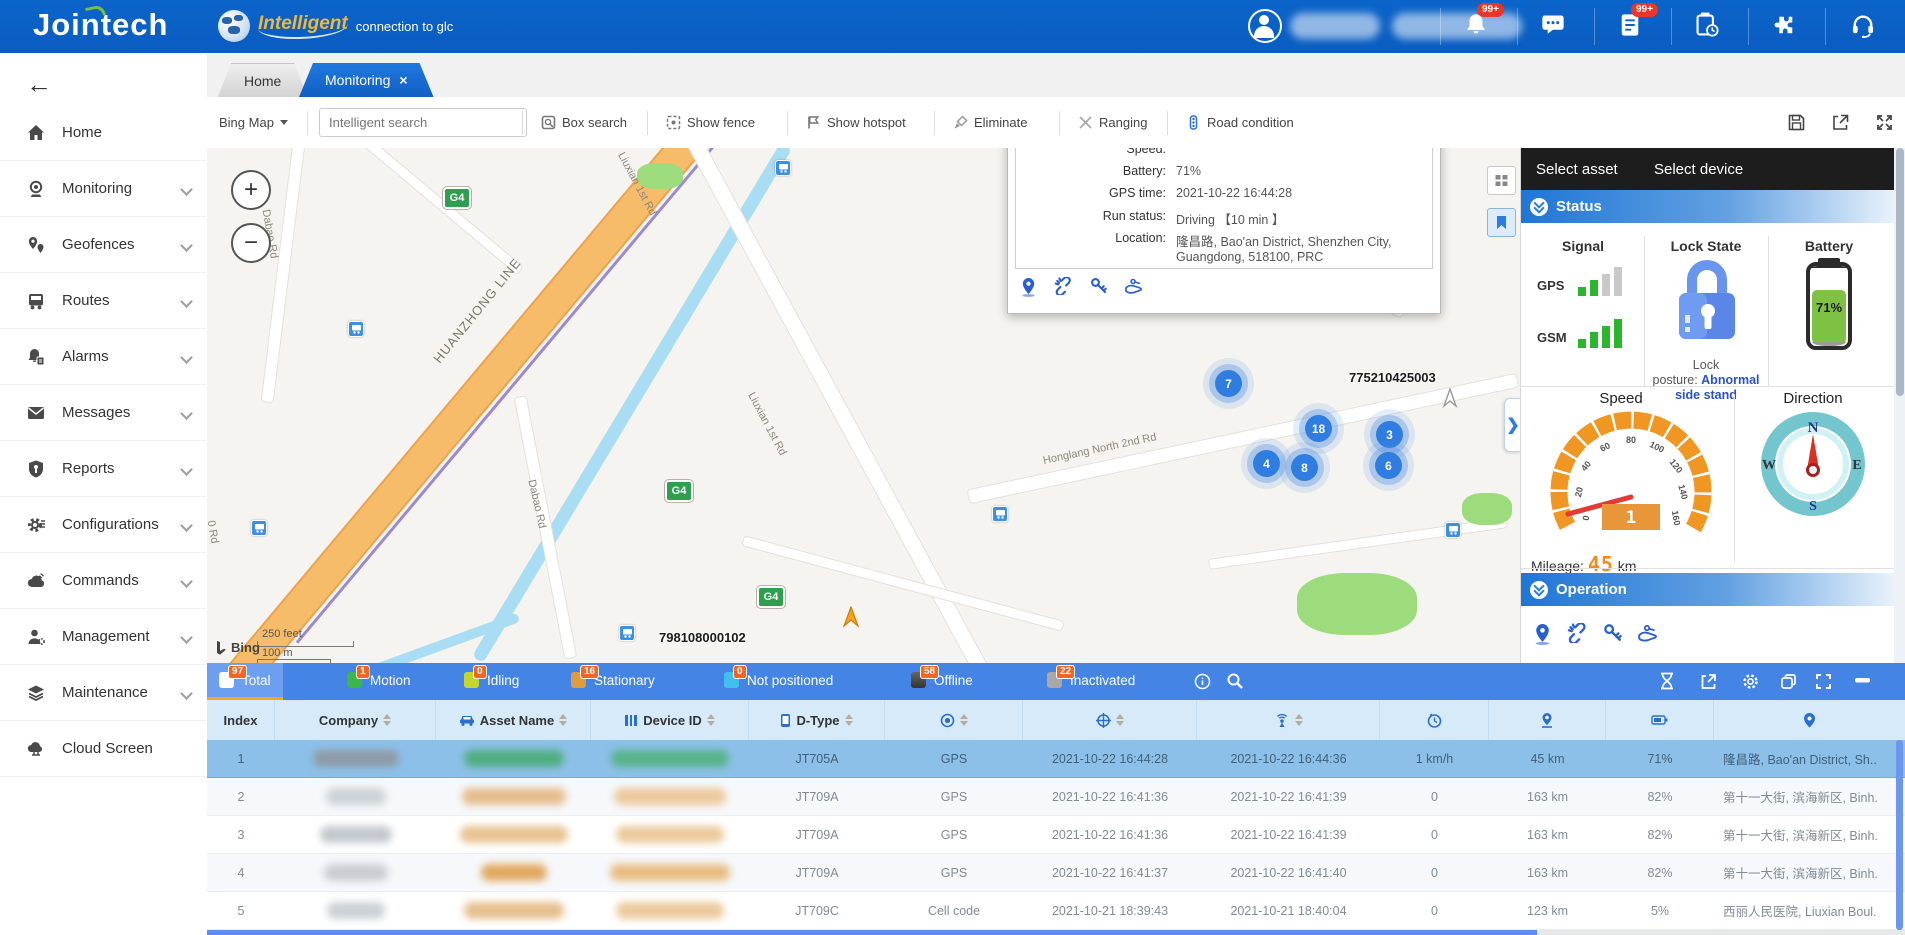 Image resolution: width=1905 pixels, height=935 pixels. What do you see at coordinates (855, 122) in the screenshot?
I see `show-hotspot-button: Show hotspot` at bounding box center [855, 122].